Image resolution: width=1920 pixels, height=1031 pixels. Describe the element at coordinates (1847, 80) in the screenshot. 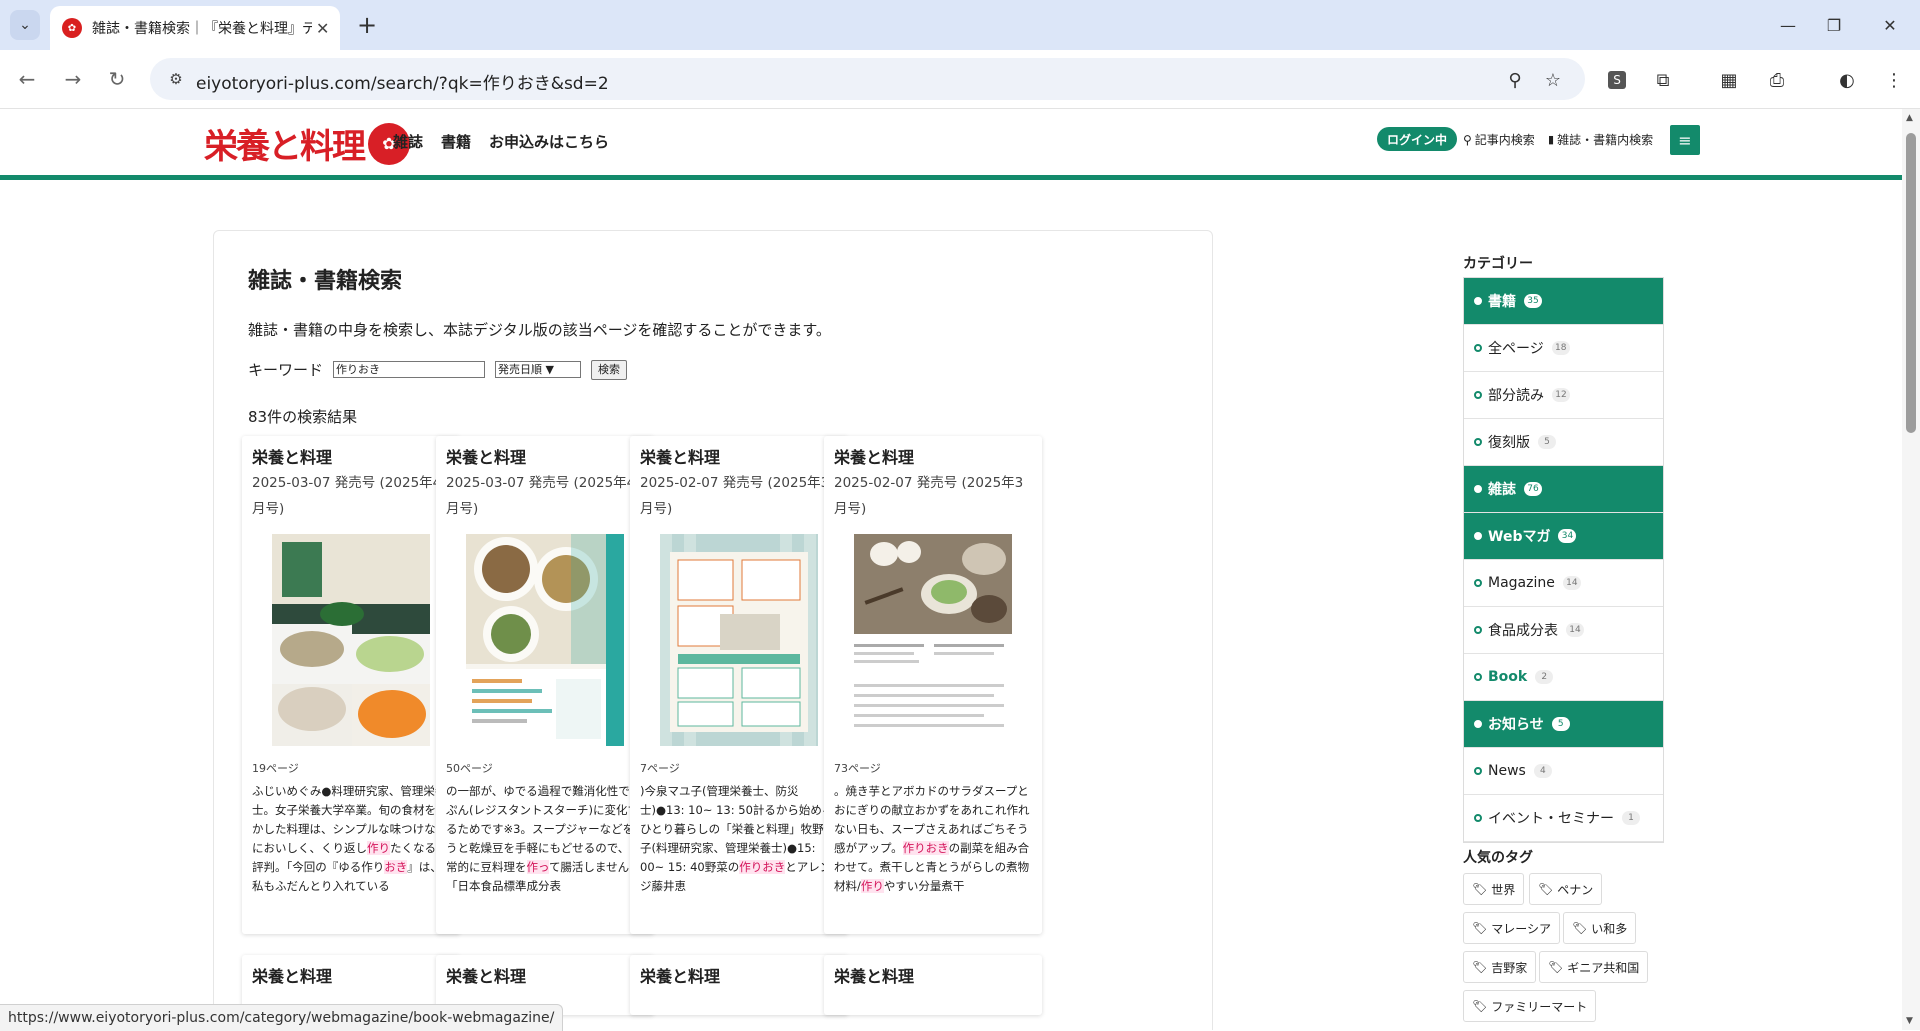

I see `profile-icon: ◐` at that location.